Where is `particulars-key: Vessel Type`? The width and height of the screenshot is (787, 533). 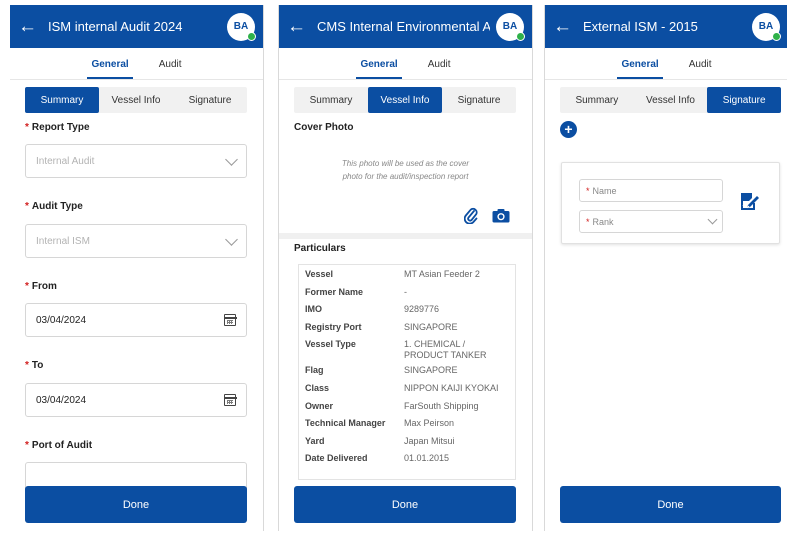
particulars-key: Vessel Type is located at coordinates (330, 344).